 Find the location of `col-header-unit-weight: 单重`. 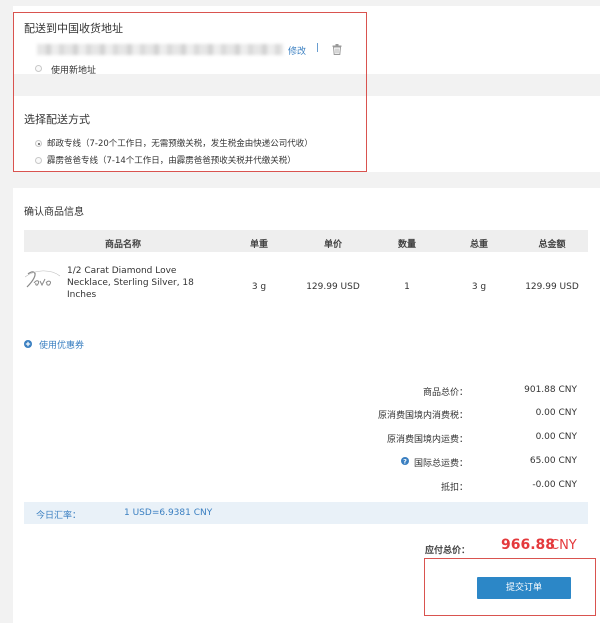

col-header-unit-weight: 单重 is located at coordinates (258, 245).